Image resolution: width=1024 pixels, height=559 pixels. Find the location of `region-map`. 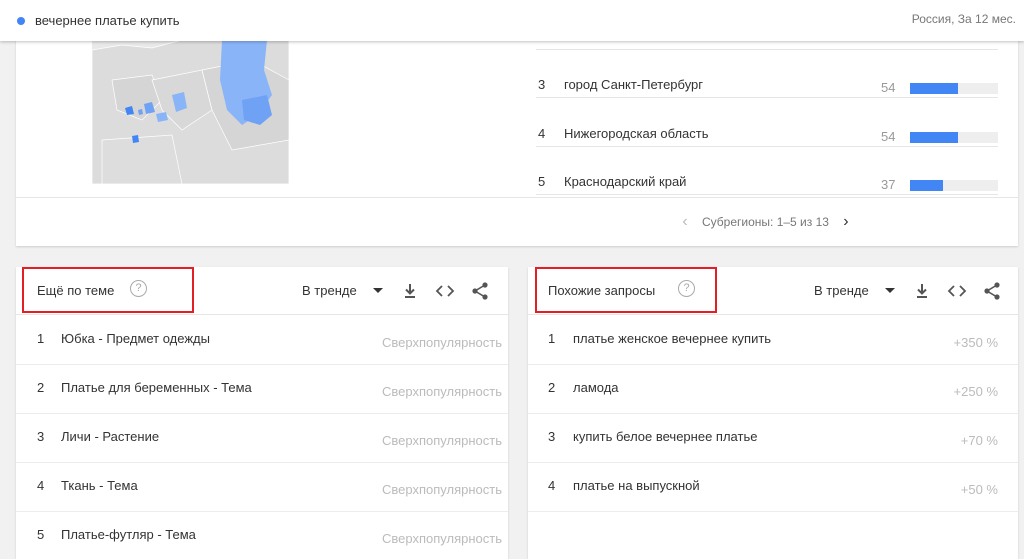

region-map is located at coordinates (190, 112).